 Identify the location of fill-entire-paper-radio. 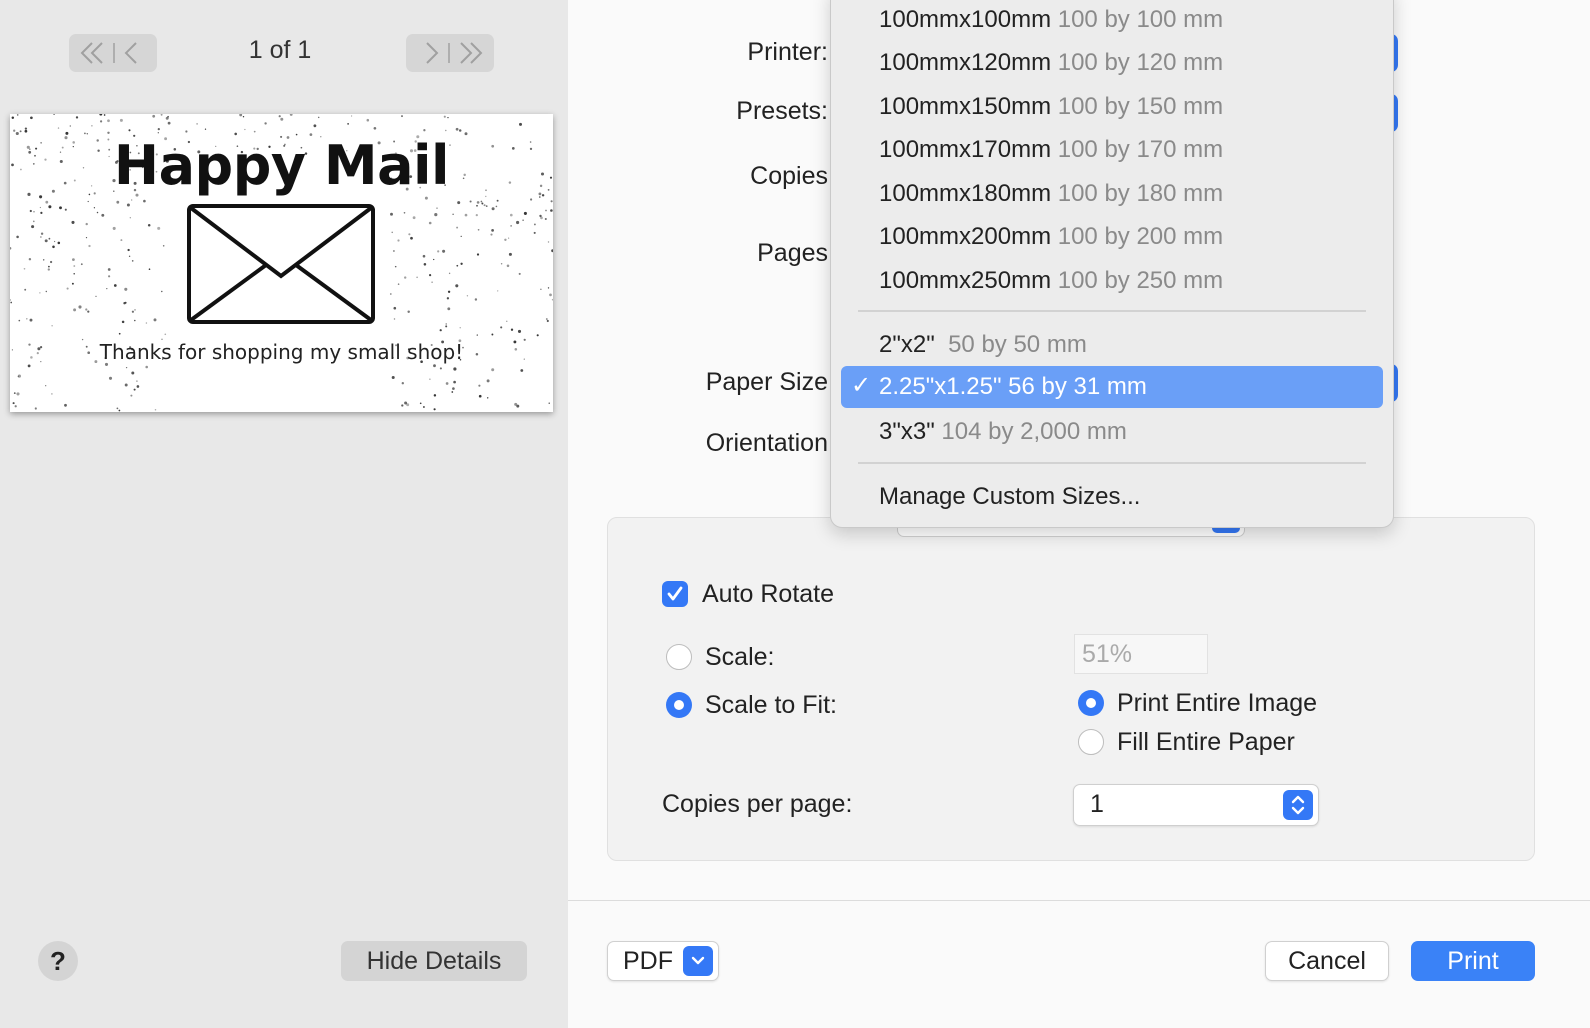
(1091, 742).